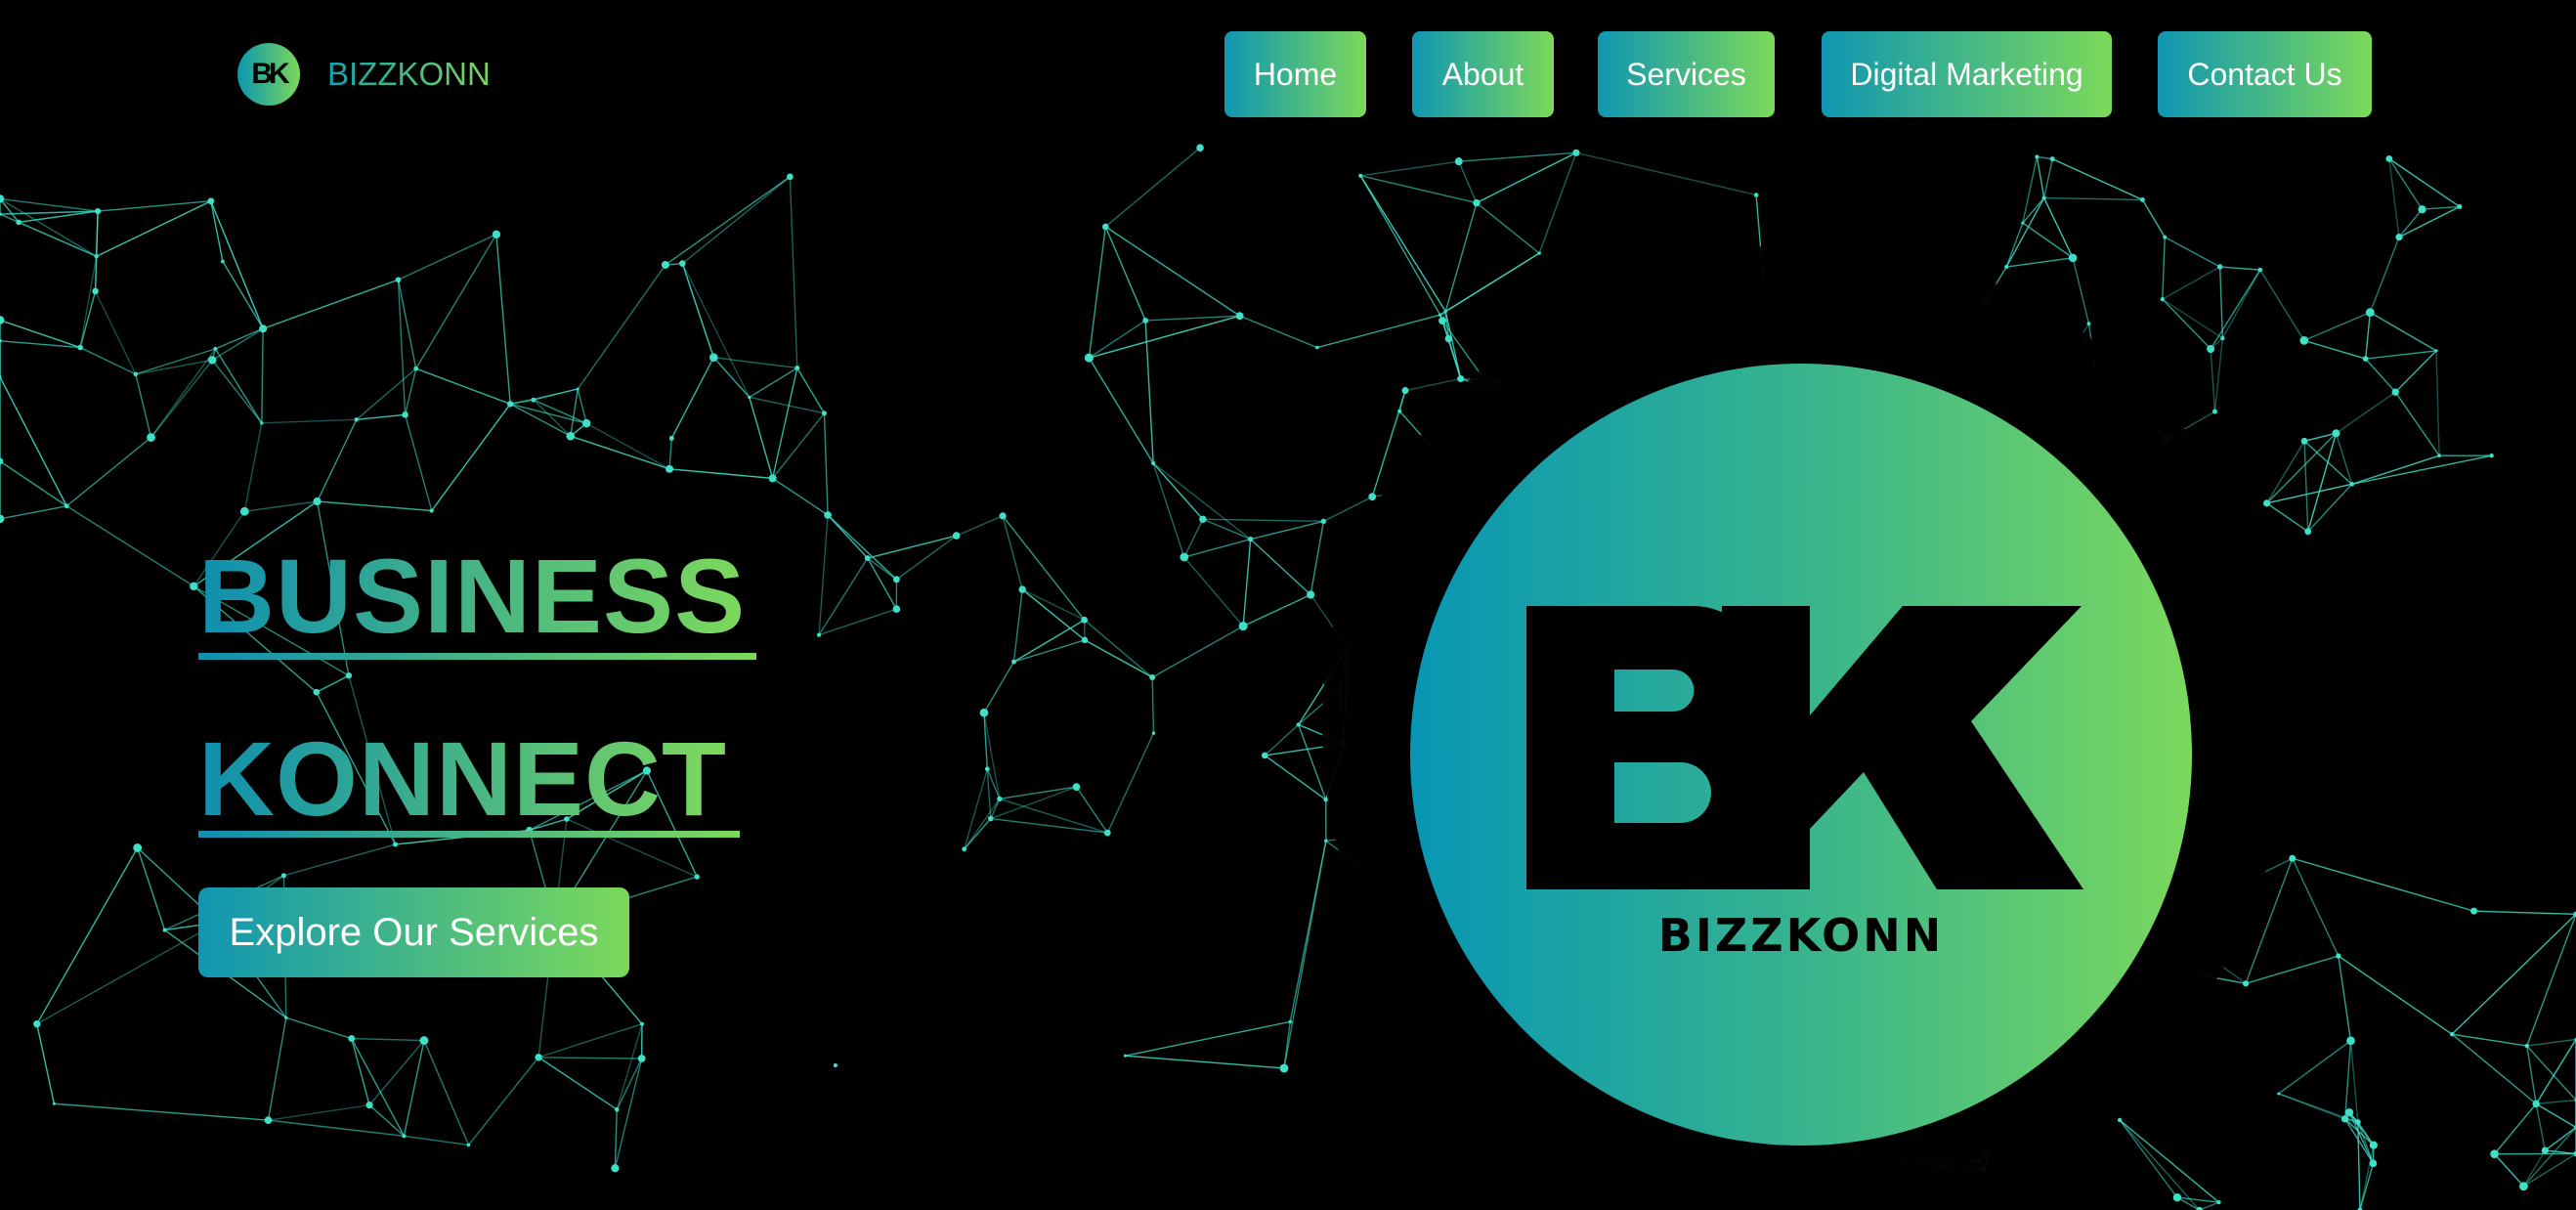 The height and width of the screenshot is (1210, 2576). I want to click on brand-logo-text: BK, so click(270, 74).